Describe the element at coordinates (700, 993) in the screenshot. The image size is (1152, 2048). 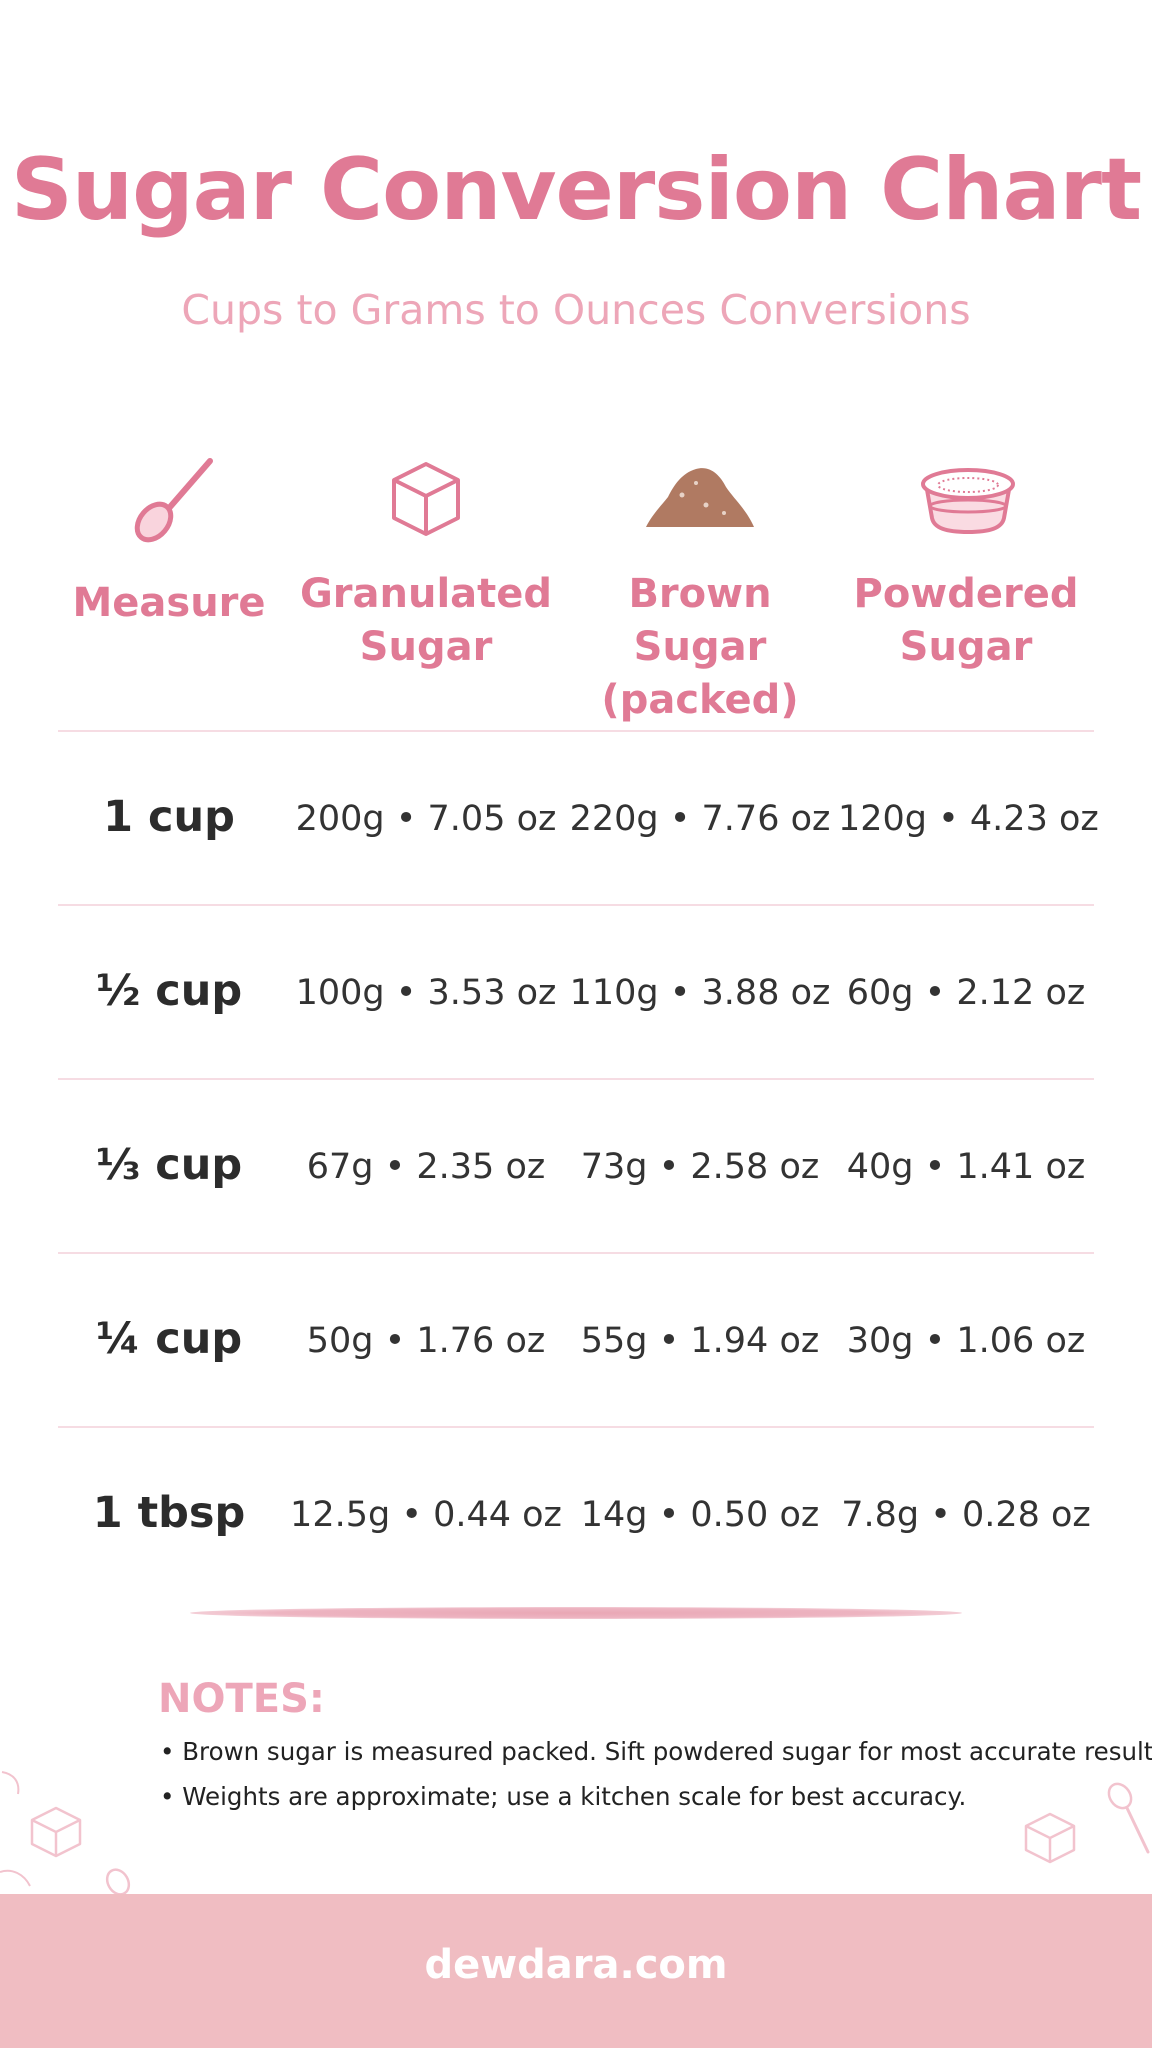
I see `table-cell-brown-sugar: 110g • 3.88 oz` at that location.